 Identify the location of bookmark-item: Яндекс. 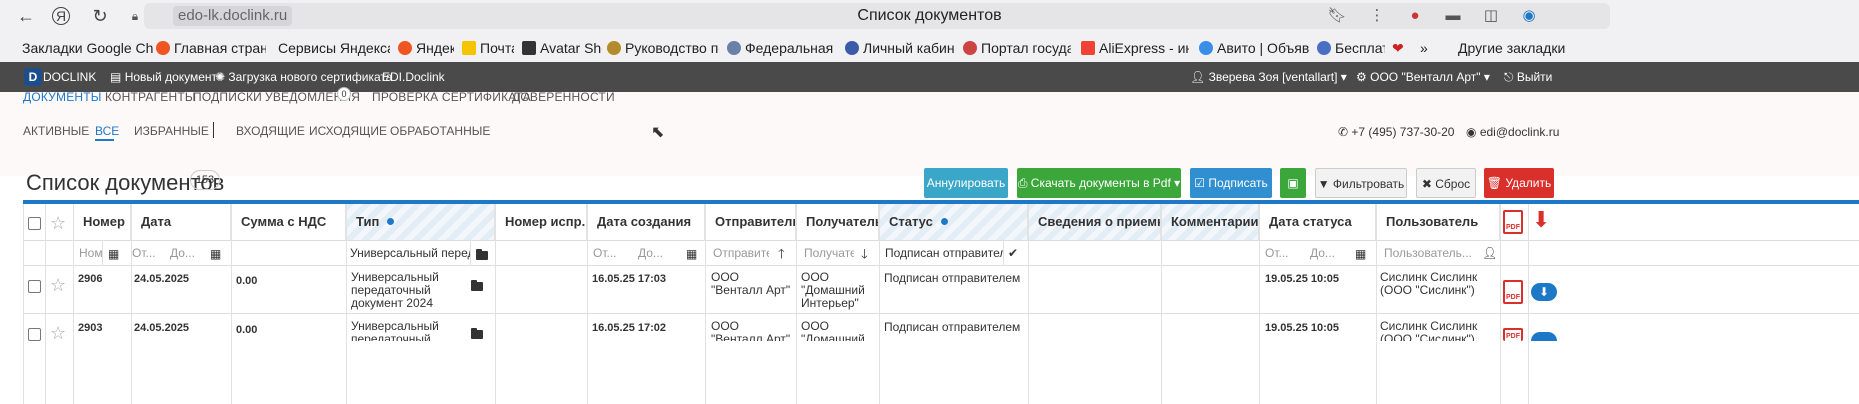
(426, 48).